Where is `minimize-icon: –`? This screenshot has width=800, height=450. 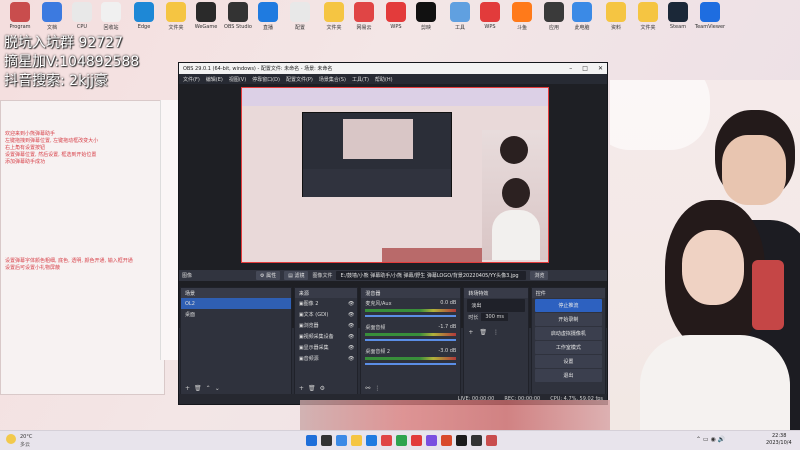
minimize-icon: – is located at coordinates (570, 68).